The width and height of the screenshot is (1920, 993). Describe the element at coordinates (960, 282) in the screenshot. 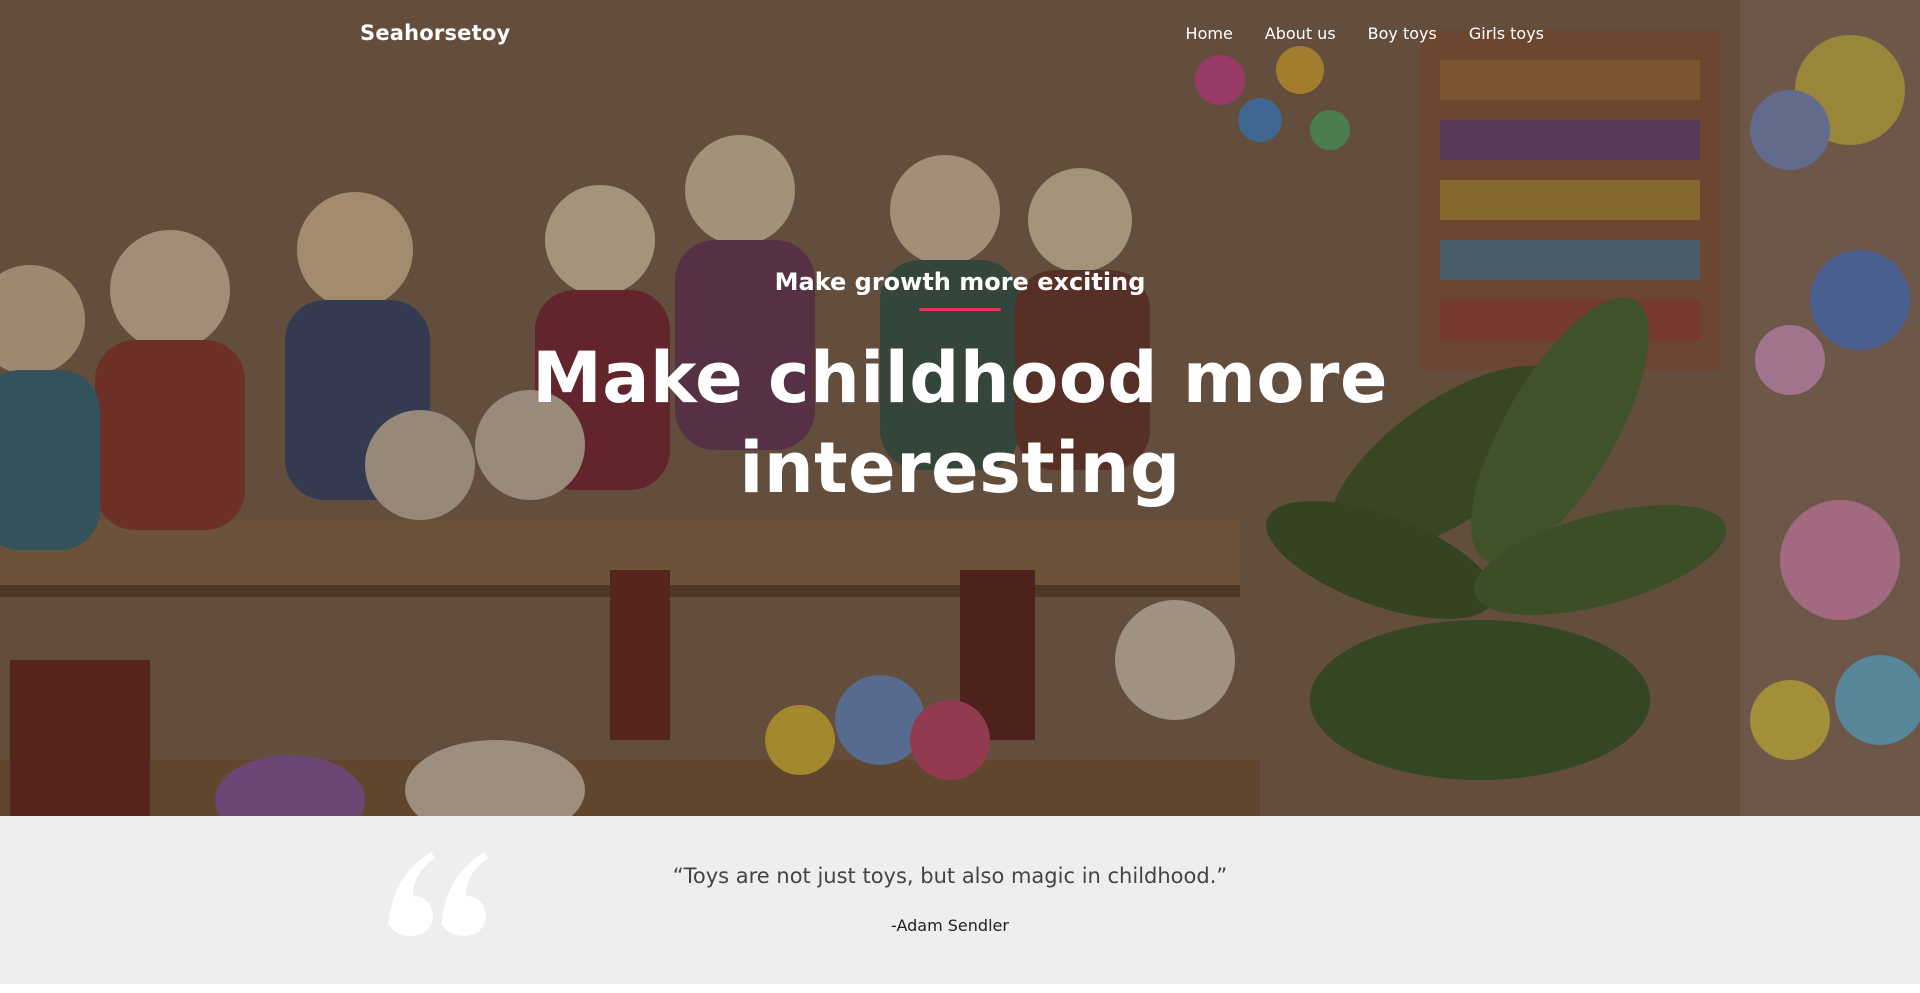

I see `hero-subheading: Make growth more exciting` at that location.